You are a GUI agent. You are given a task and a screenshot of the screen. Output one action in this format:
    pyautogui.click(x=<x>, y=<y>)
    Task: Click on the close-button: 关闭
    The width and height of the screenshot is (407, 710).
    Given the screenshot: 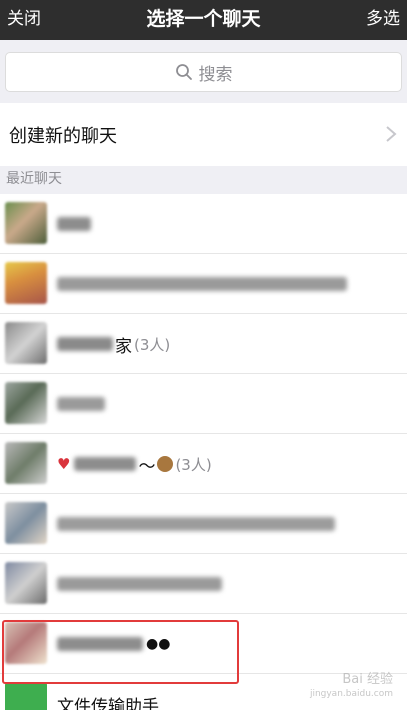 What is the action you would take?
    pyautogui.click(x=24, y=20)
    